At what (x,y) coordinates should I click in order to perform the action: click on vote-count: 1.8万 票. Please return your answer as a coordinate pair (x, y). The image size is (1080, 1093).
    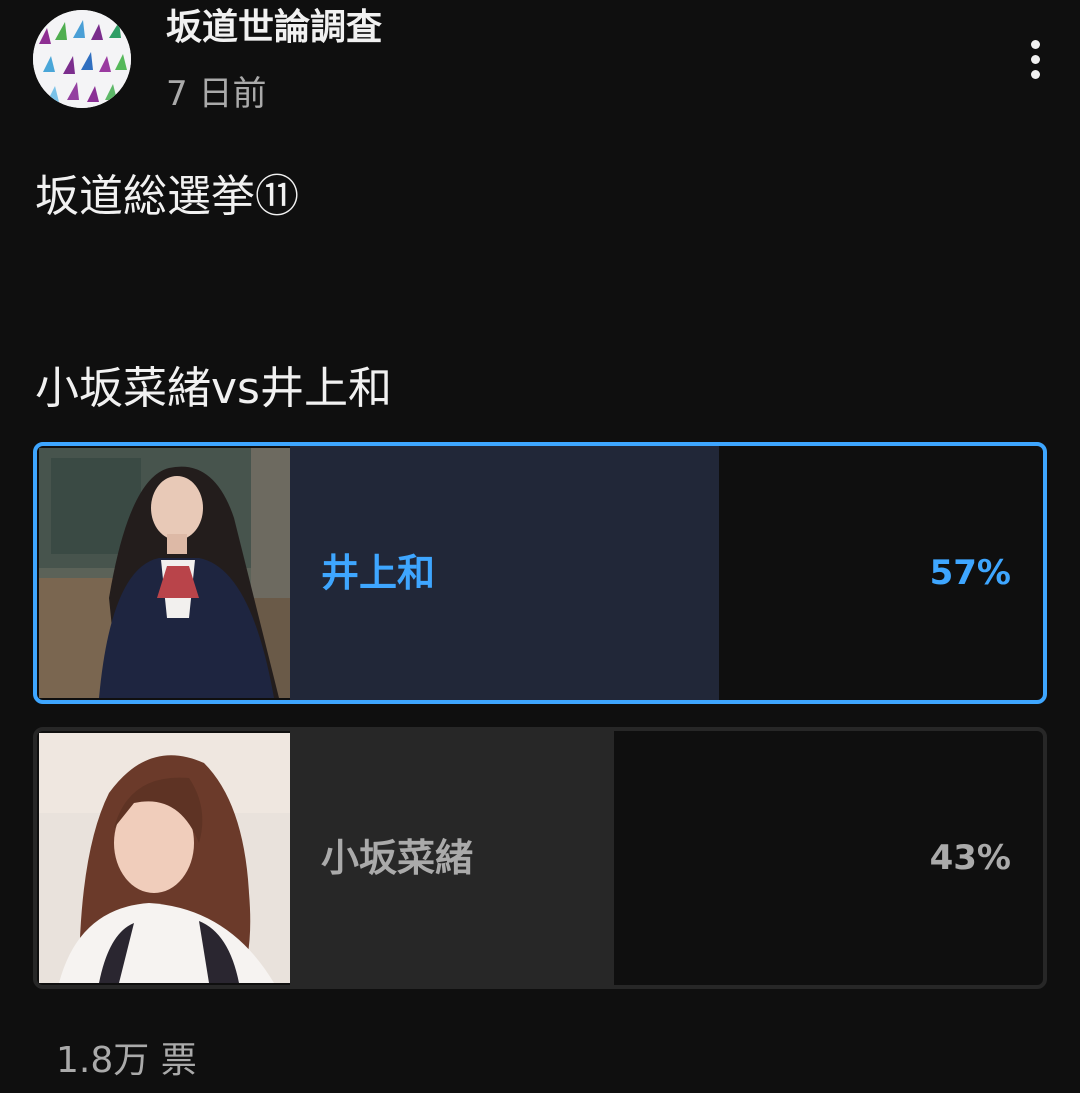
    Looking at the image, I should click on (126, 1060).